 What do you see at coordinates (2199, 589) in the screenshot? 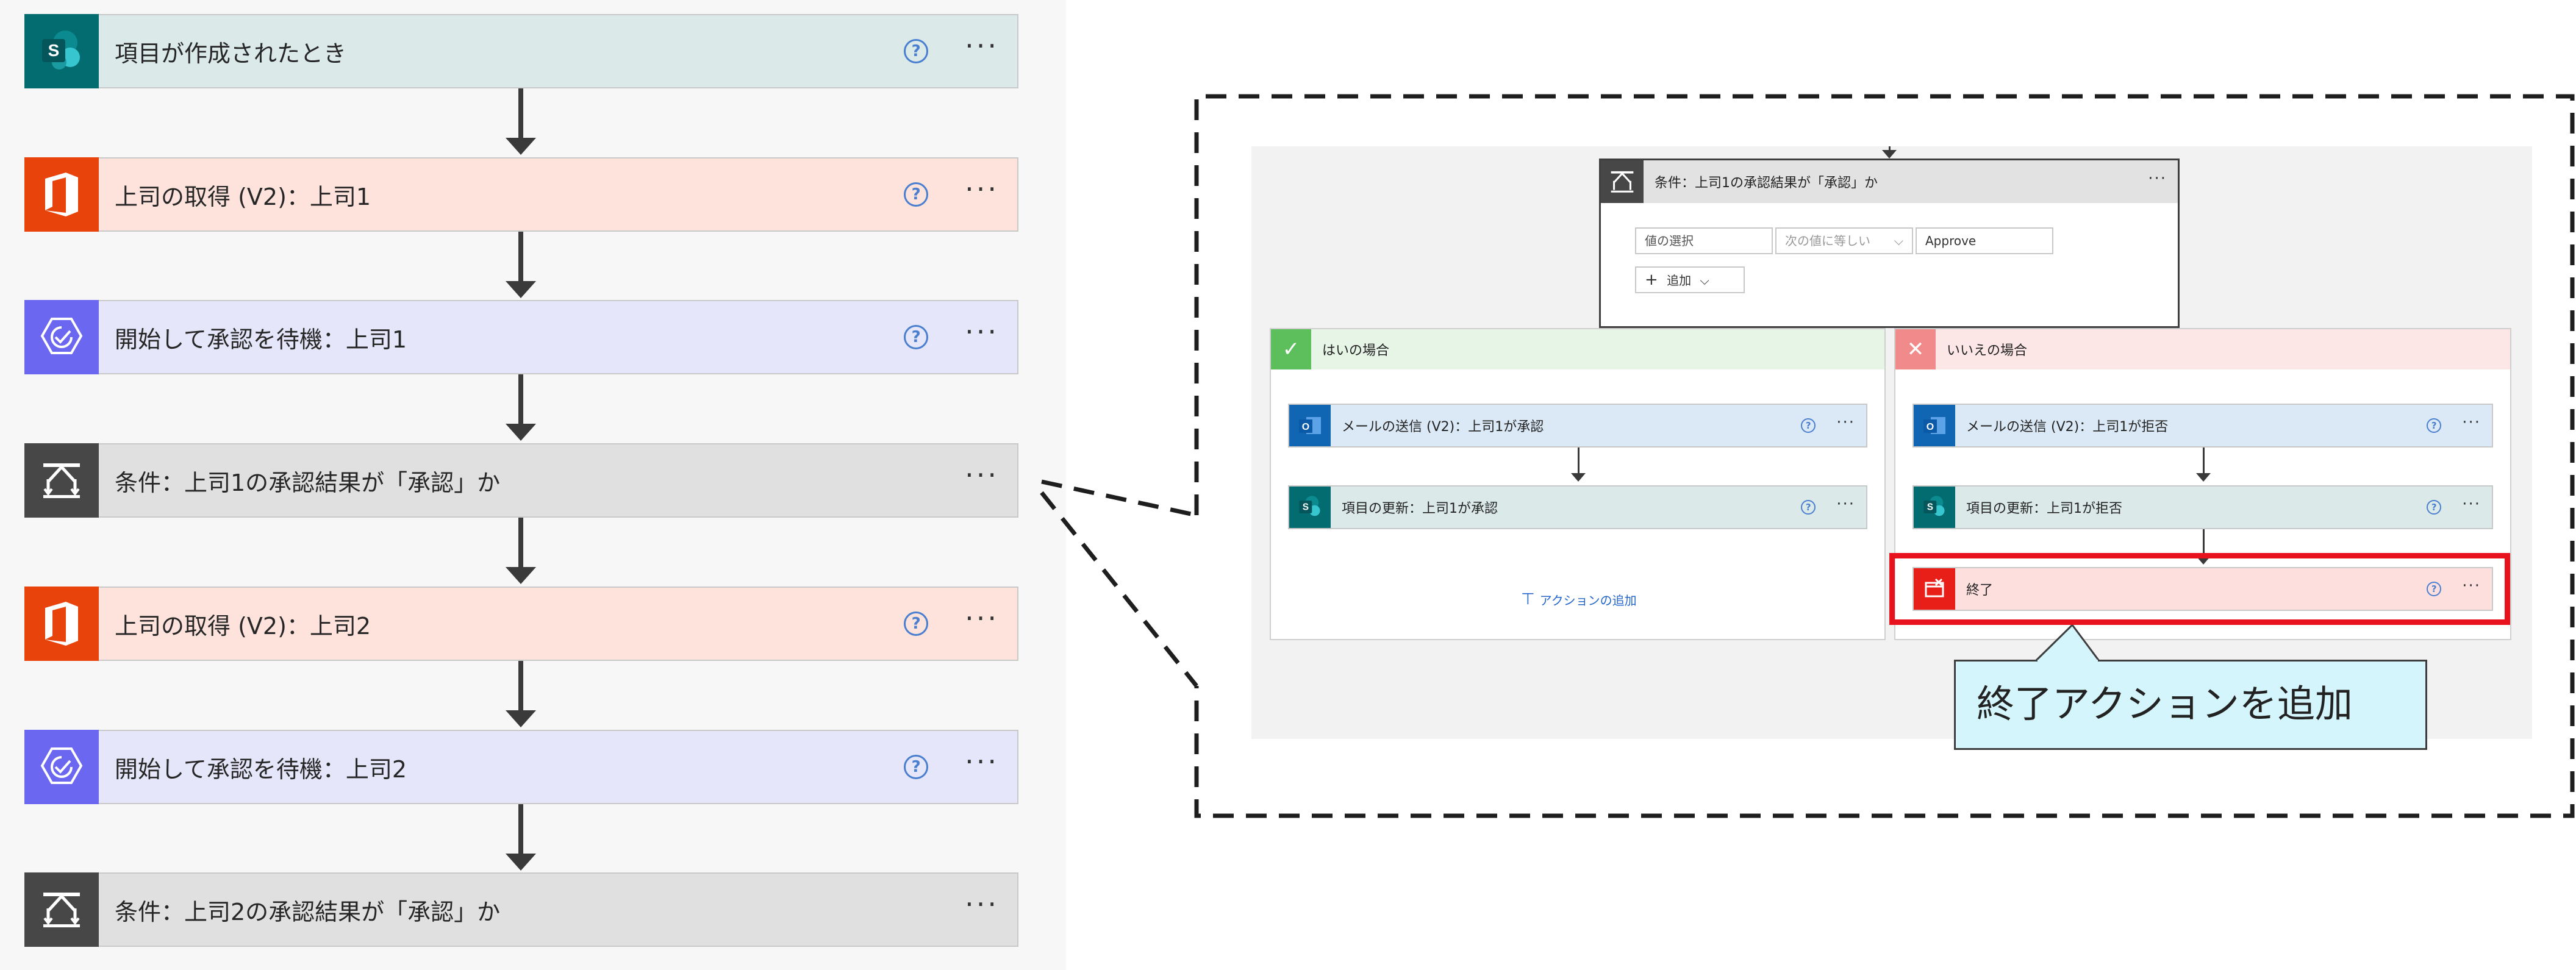
I see `terminate-highlight` at bounding box center [2199, 589].